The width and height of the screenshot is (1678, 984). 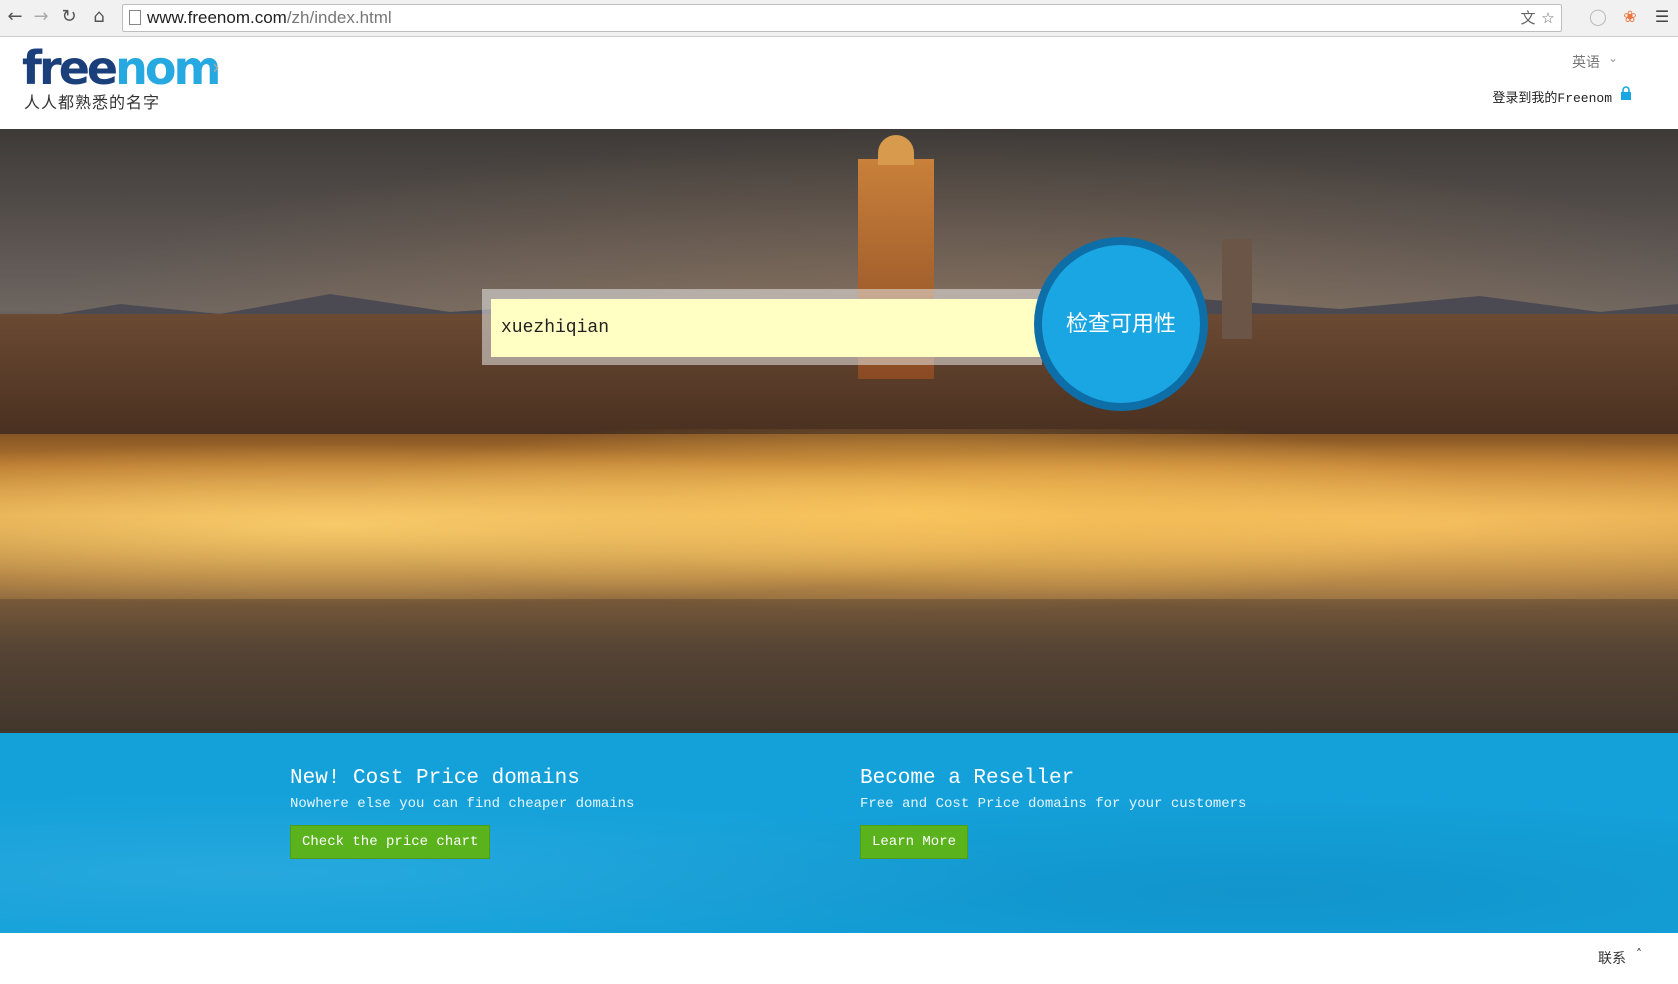 What do you see at coordinates (1528, 18) in the screenshot?
I see `translate-icon: 文` at bounding box center [1528, 18].